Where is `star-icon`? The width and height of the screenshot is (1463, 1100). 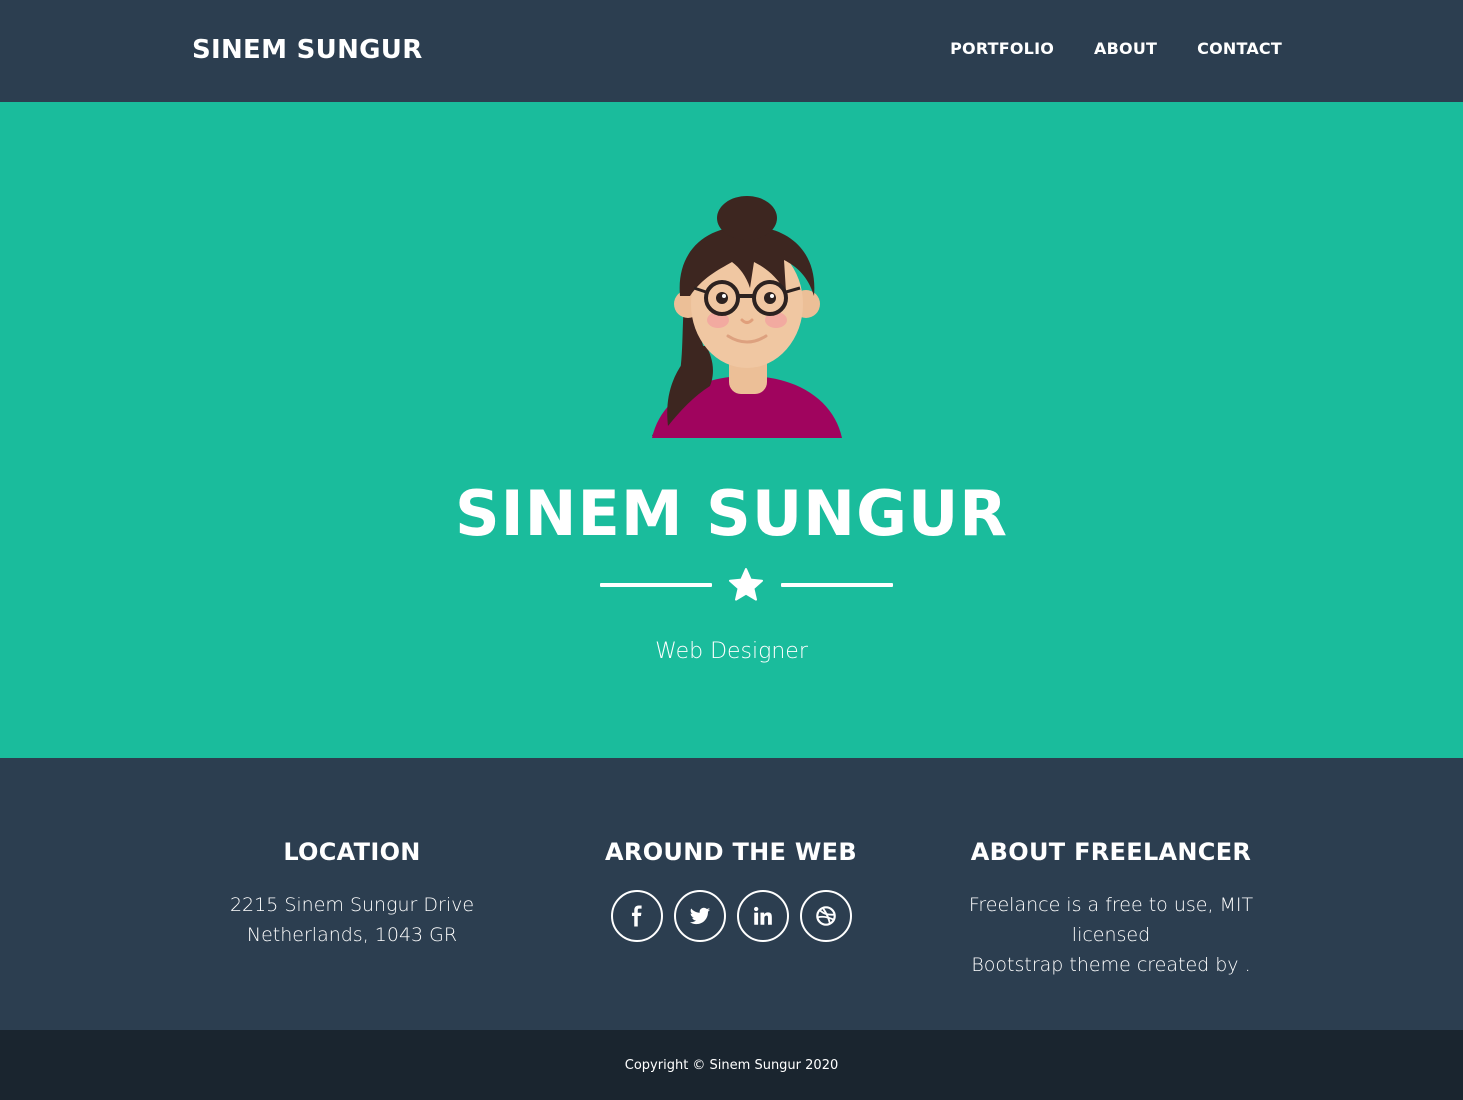
star-icon is located at coordinates (746, 584).